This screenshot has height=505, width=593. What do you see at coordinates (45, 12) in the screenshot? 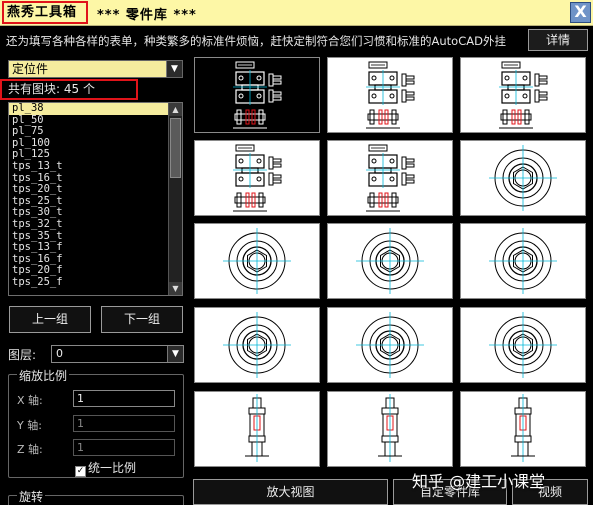
I see `app-title: 燕秀工具箱` at bounding box center [45, 12].